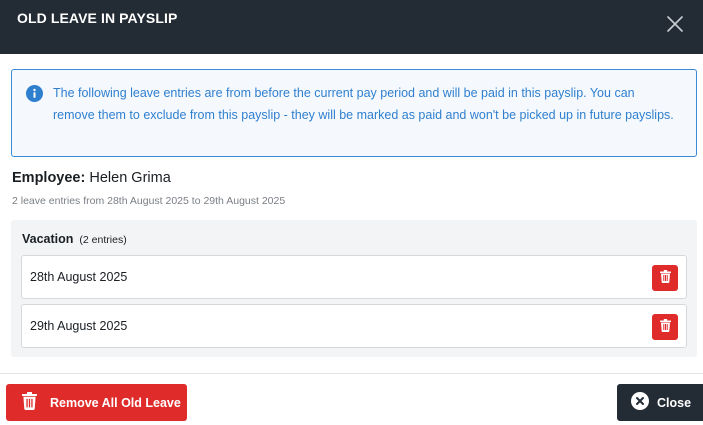 This screenshot has height=425, width=703. I want to click on leave-entry-date: 28th August 2025, so click(79, 277).